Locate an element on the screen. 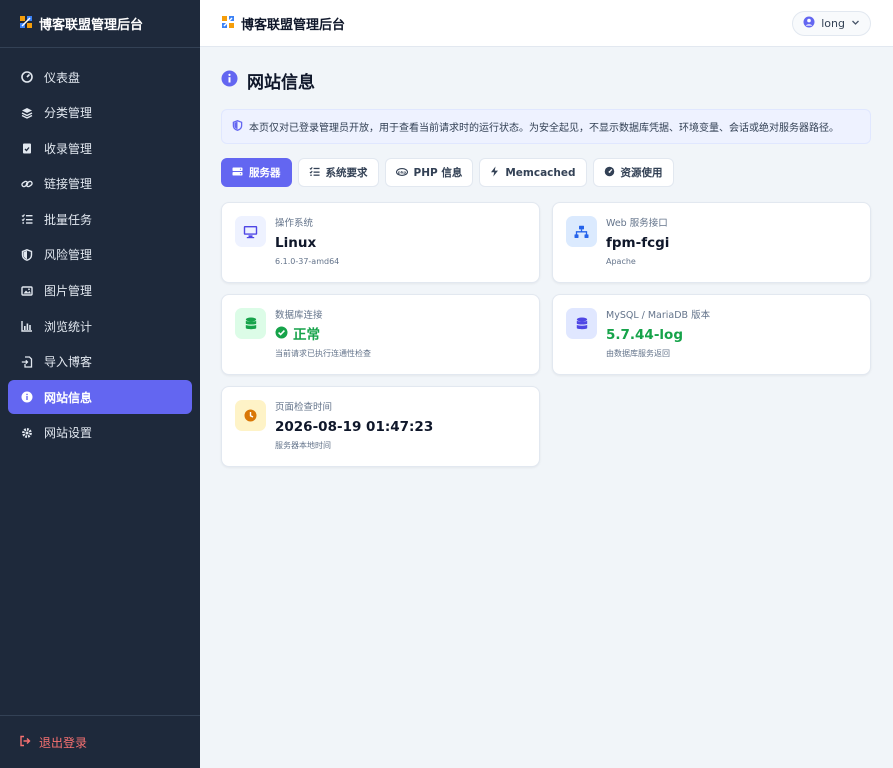 This screenshot has width=893, height=768. logout-button: 退出登录 is located at coordinates (100, 741).